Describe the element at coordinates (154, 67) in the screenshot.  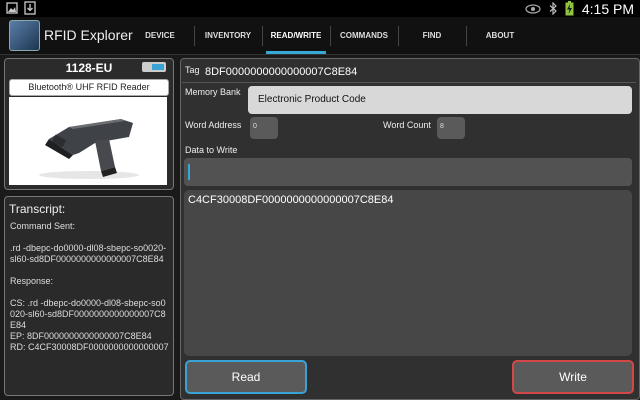
I see `device-battery-icon` at that location.